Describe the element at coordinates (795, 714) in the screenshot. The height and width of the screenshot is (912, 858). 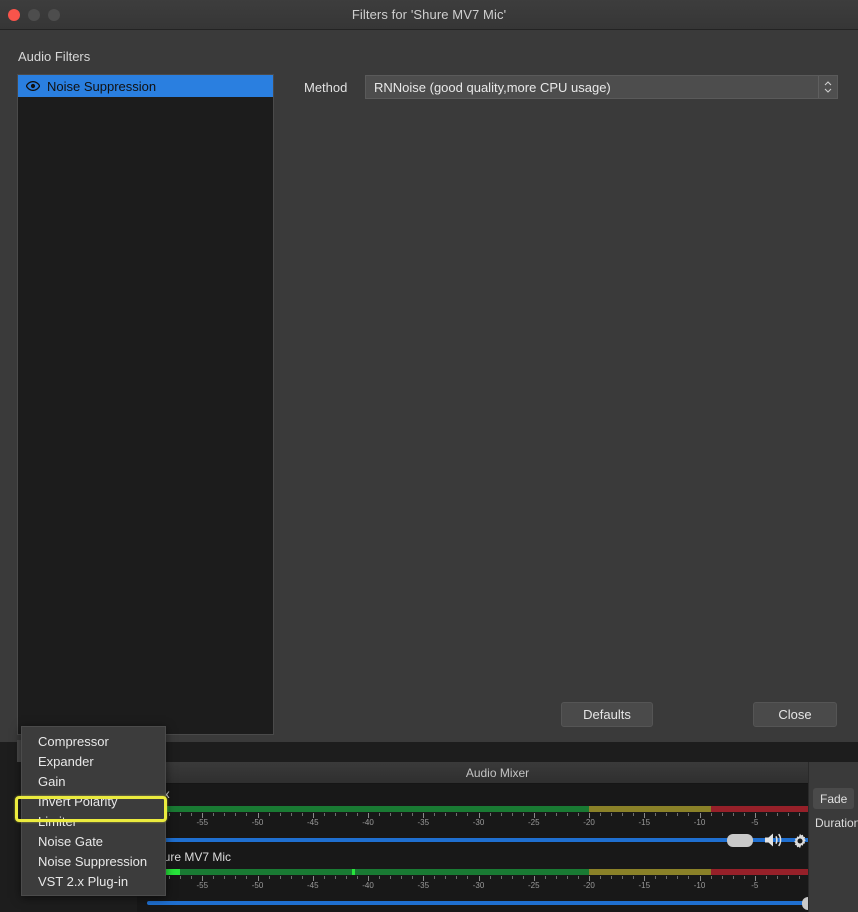
I see `close-button: Close` at that location.